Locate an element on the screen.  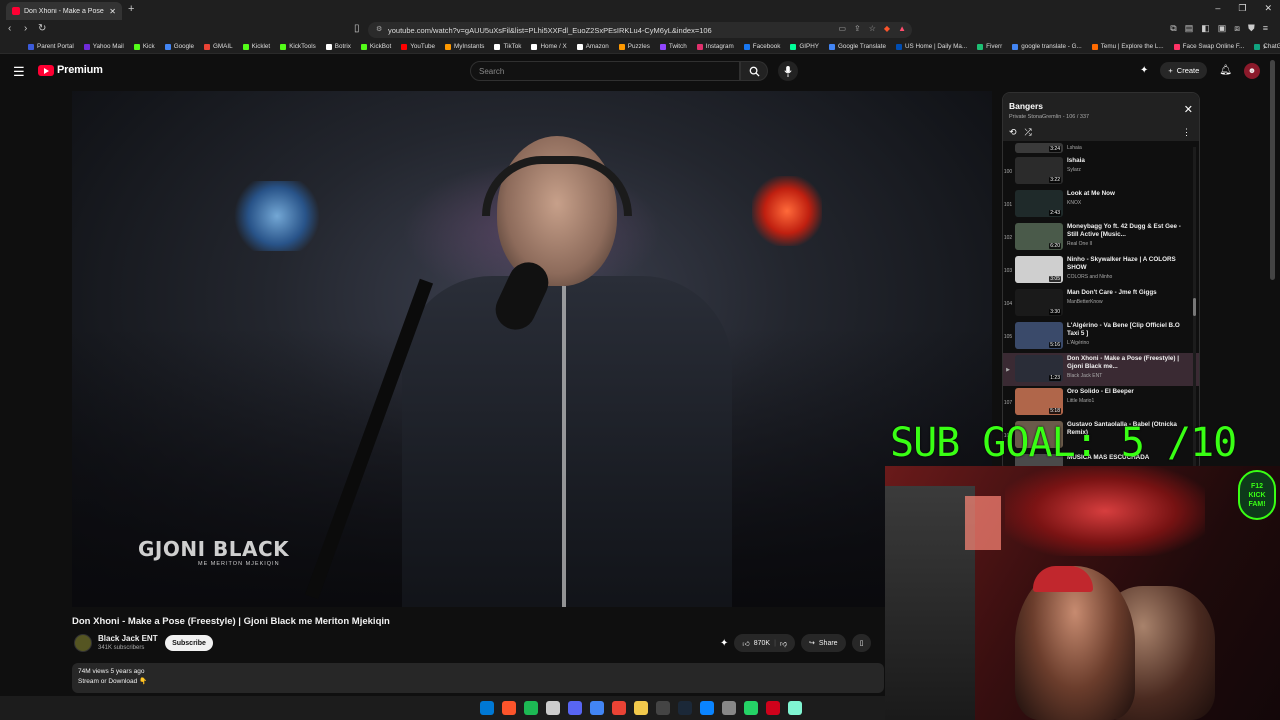
streamlabs-icon is located at coordinates (795, 708).